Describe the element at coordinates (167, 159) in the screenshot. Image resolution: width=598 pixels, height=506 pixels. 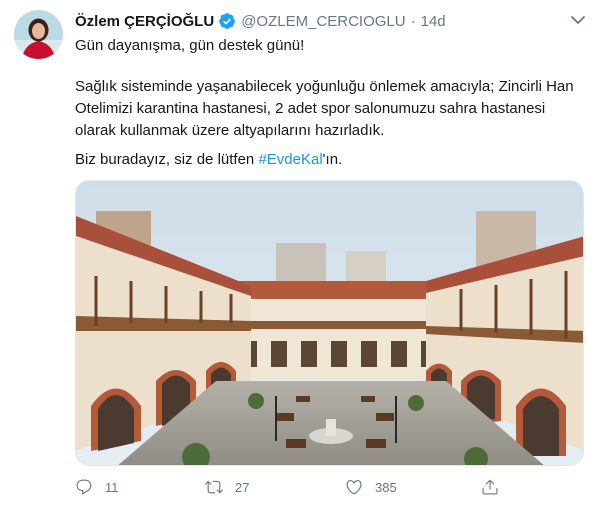
I see `tweet-text-prefix: Biz buradayız, siz de lütfen` at that location.